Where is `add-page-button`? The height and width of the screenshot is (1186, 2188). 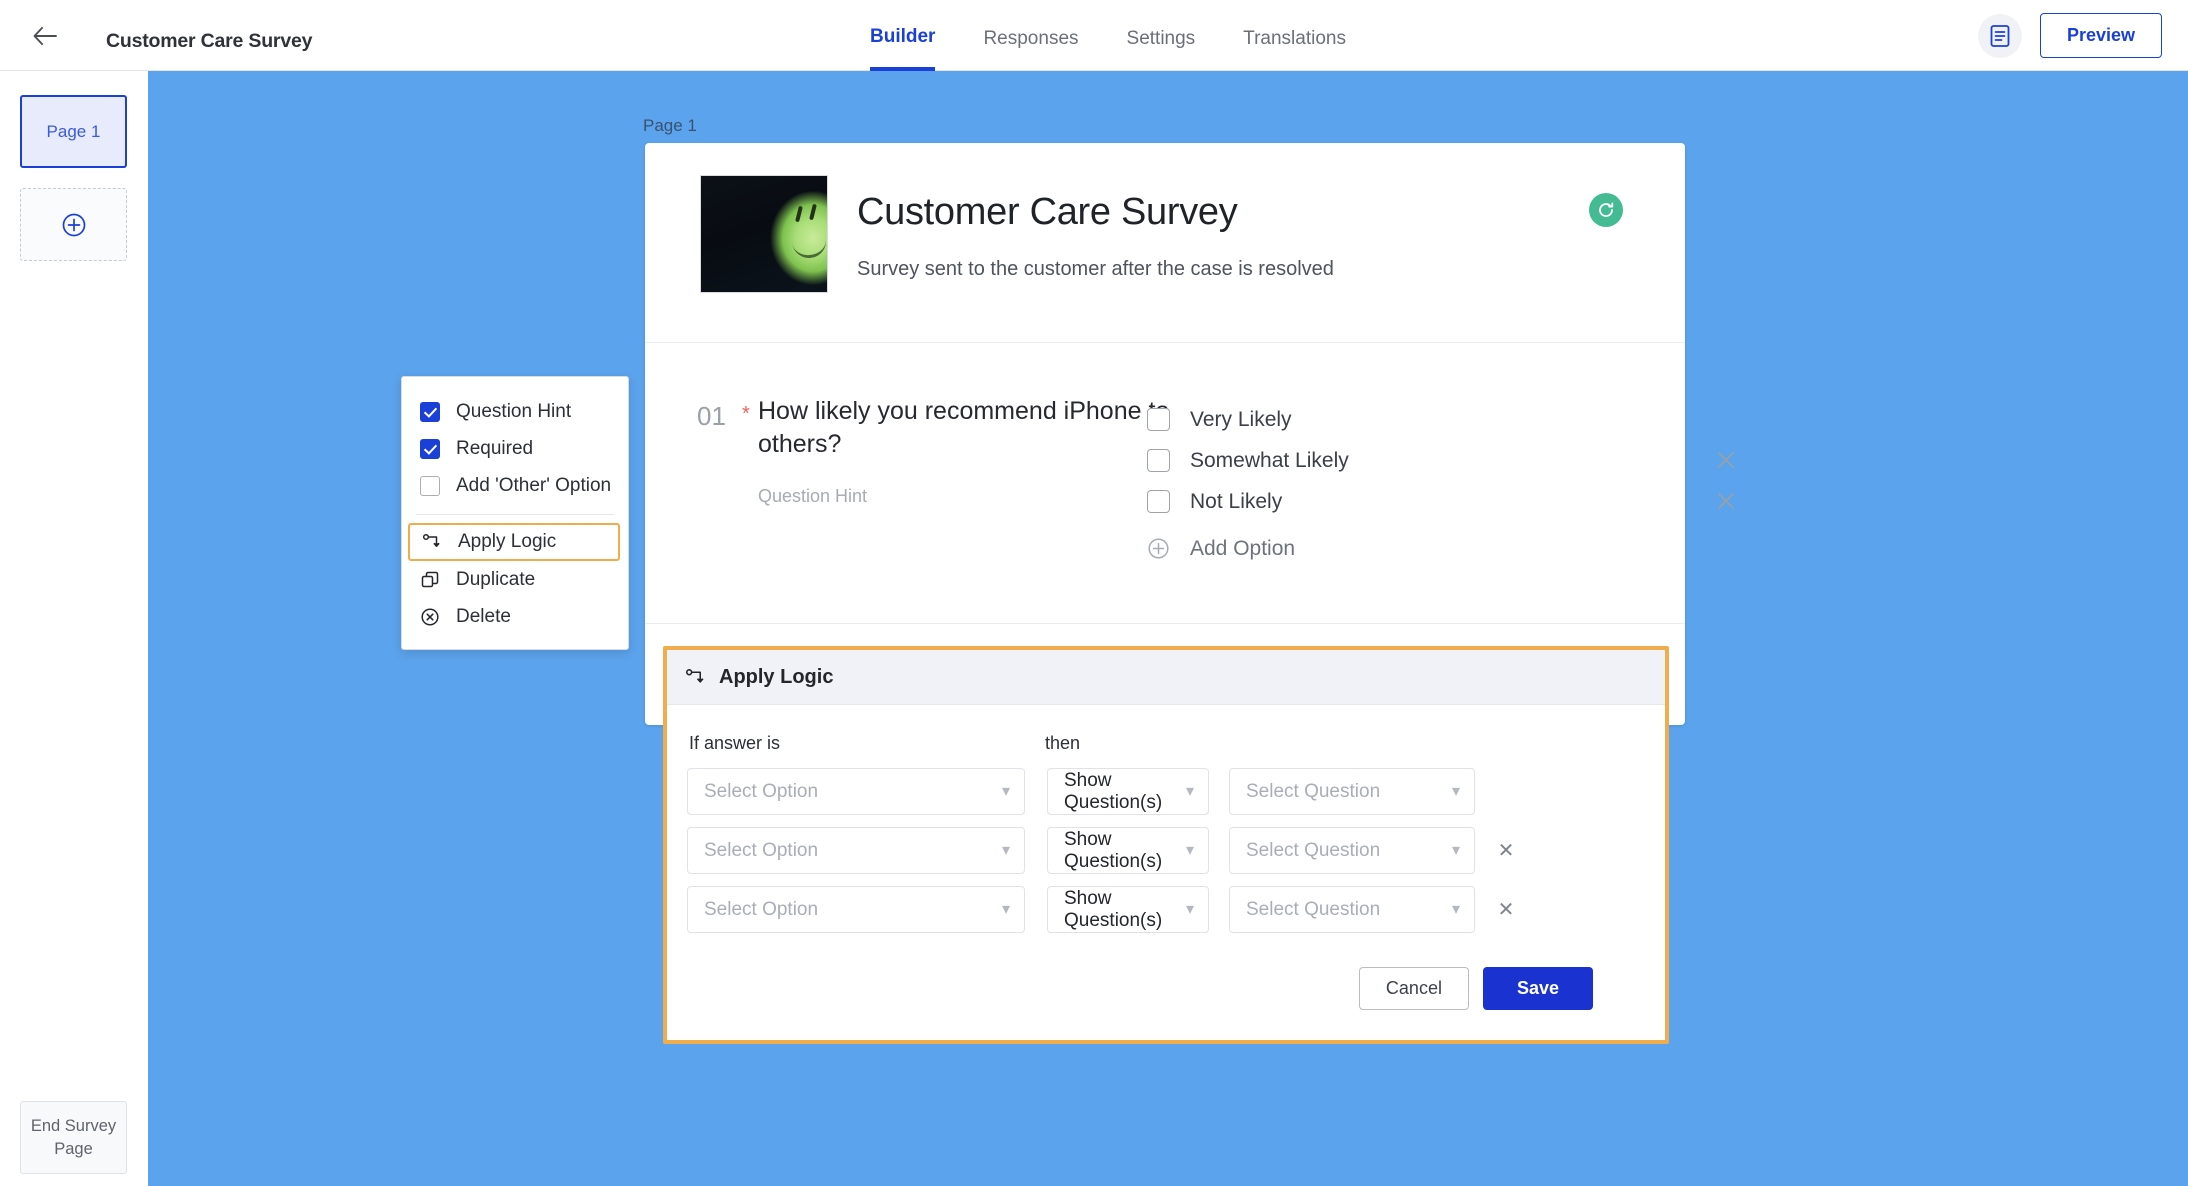 add-page-button is located at coordinates (73, 224).